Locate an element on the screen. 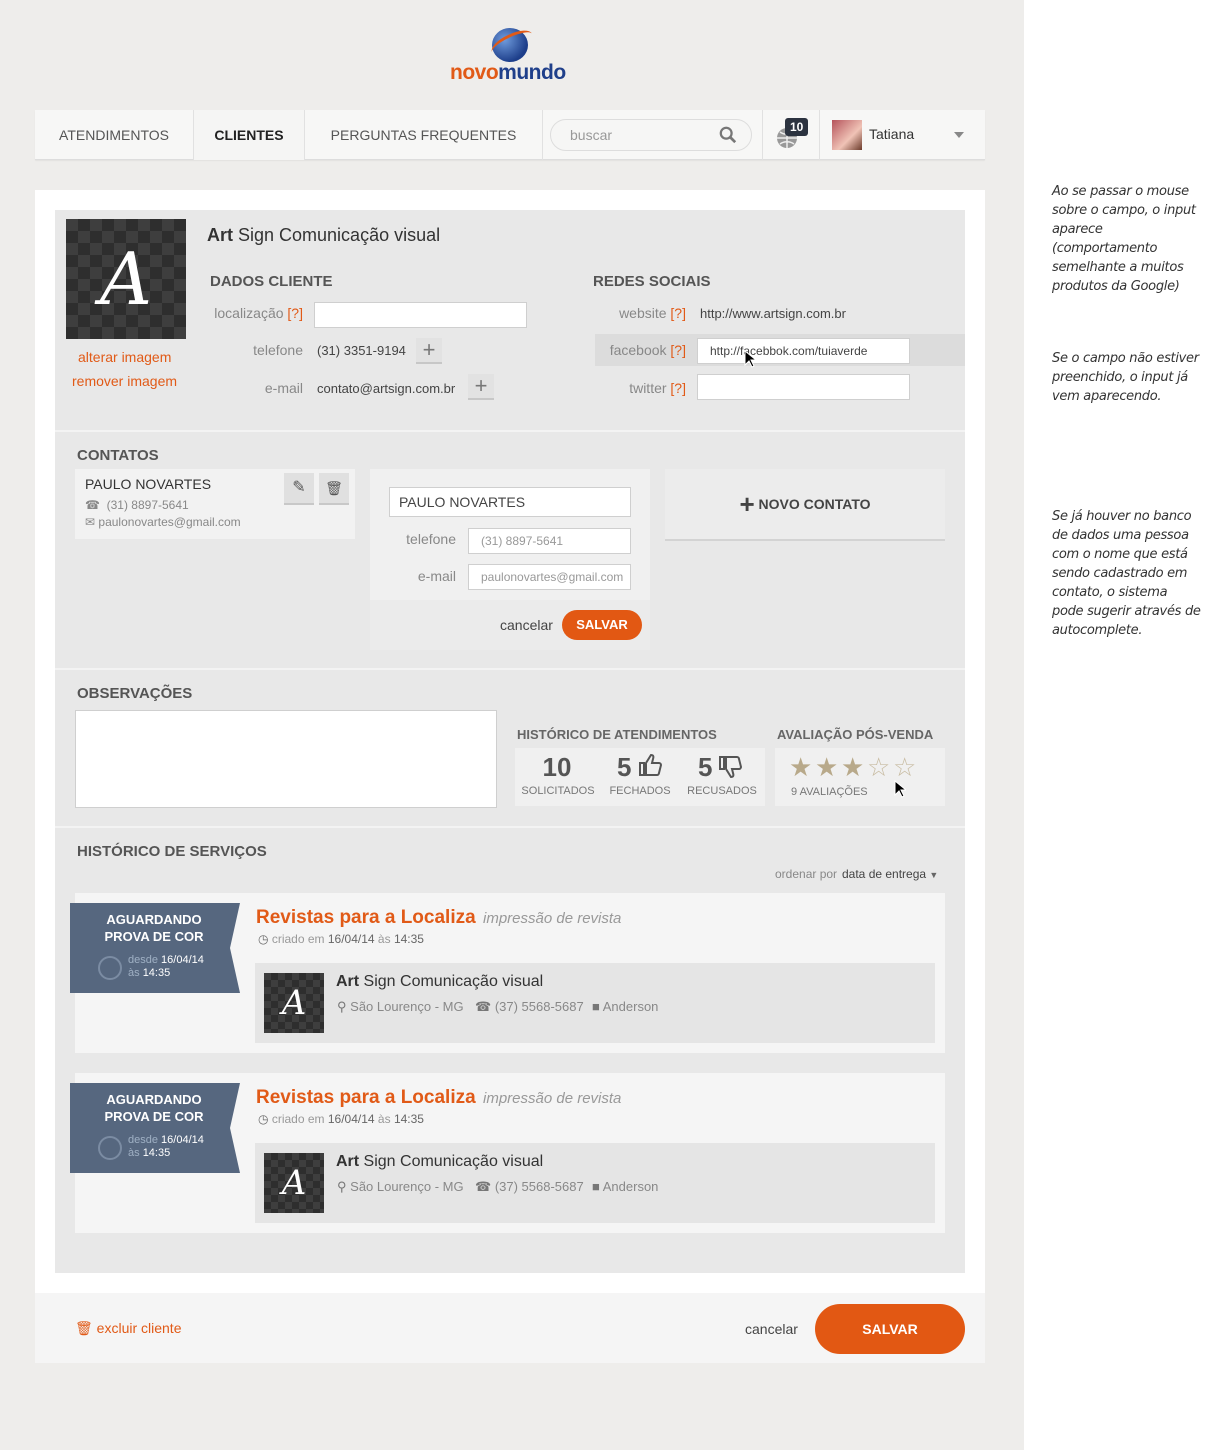  add-phone-button: + is located at coordinates (429, 351).